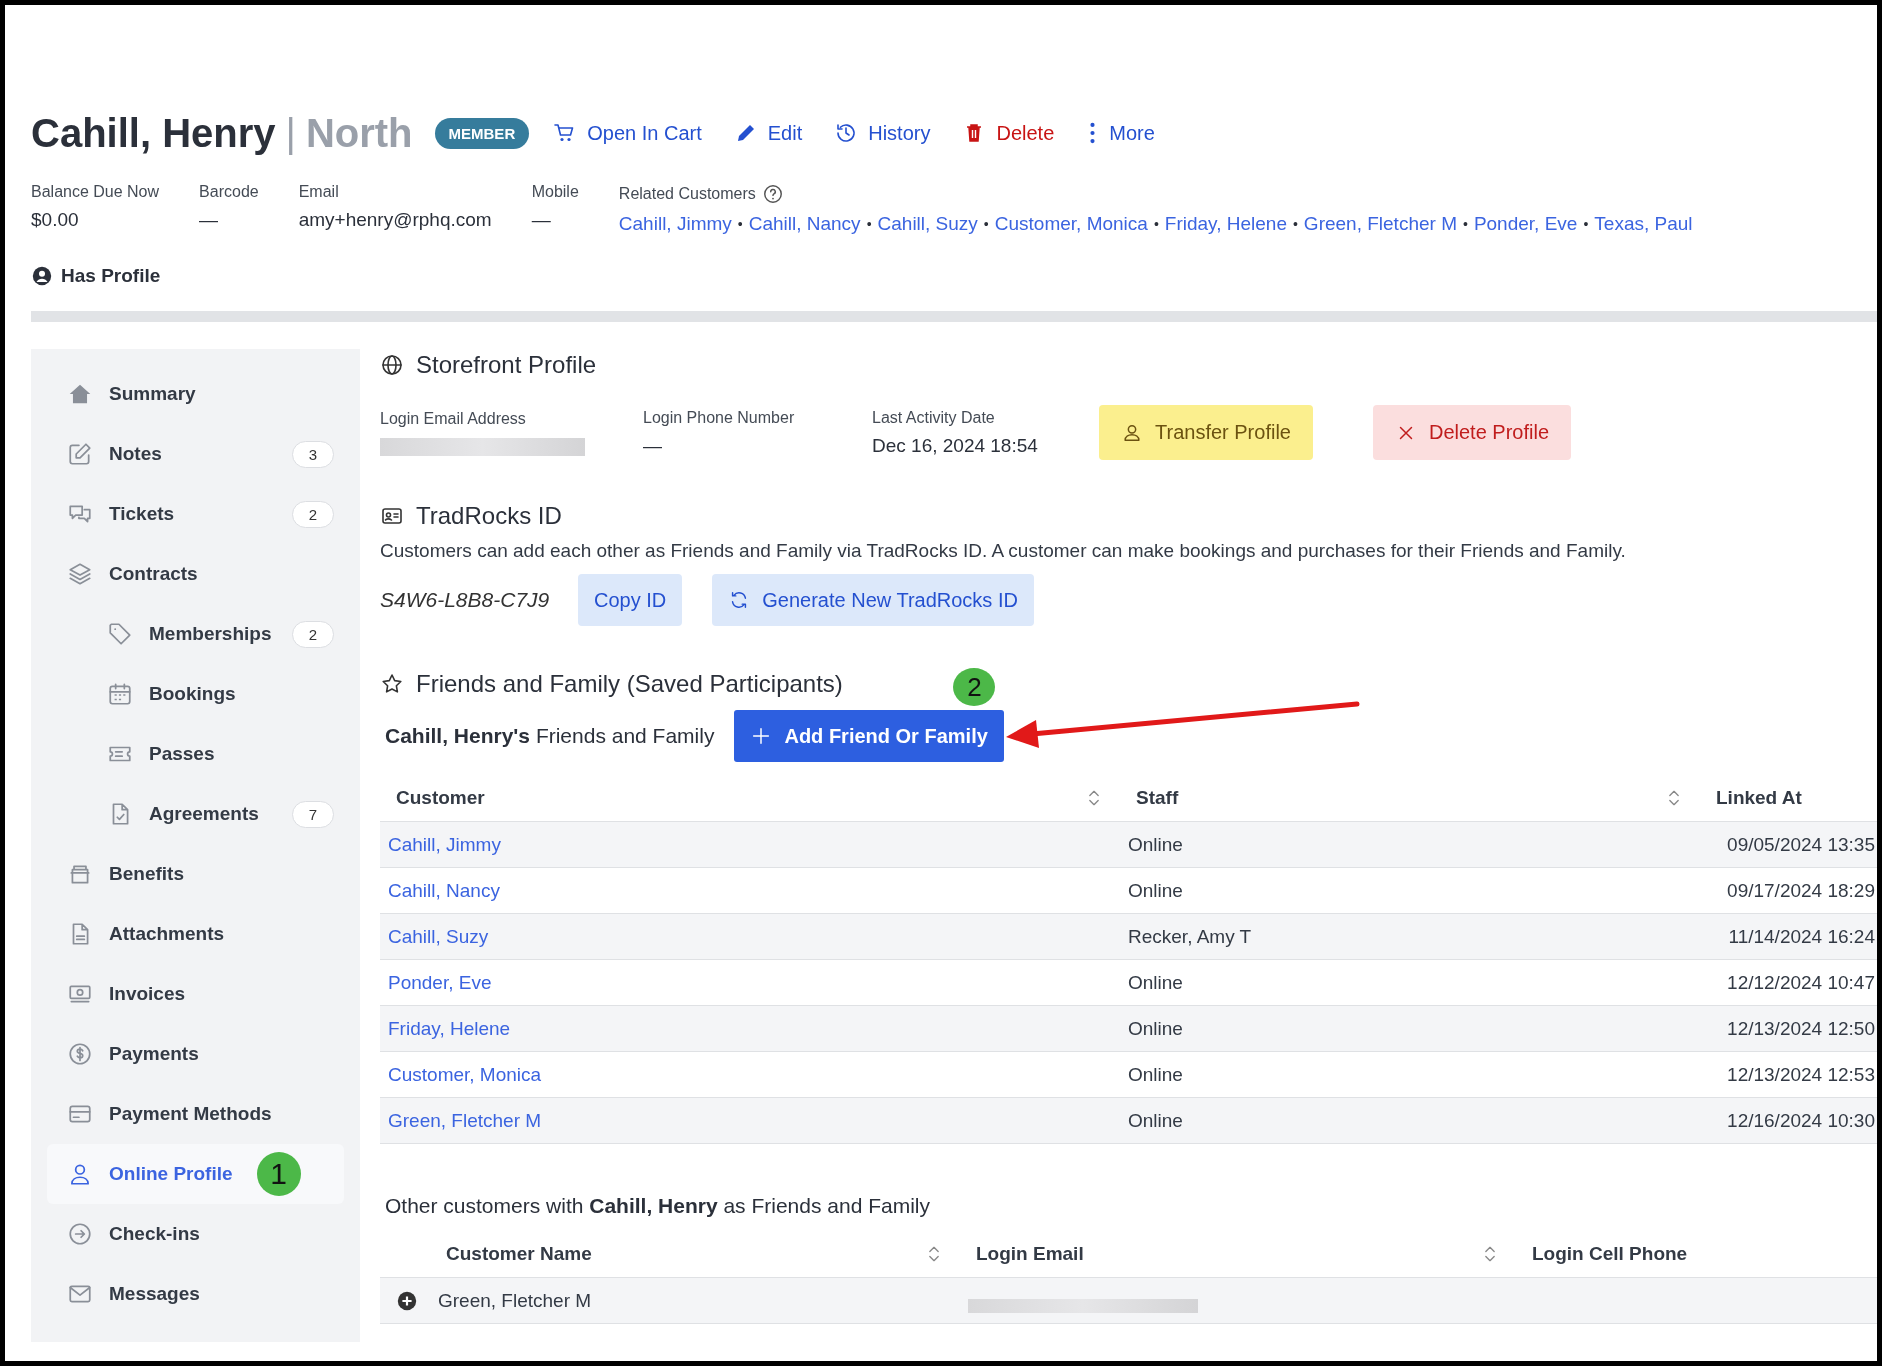 The height and width of the screenshot is (1366, 1882). What do you see at coordinates (955, 445) in the screenshot?
I see `field-value: Dec 16, 2024 18:54` at bounding box center [955, 445].